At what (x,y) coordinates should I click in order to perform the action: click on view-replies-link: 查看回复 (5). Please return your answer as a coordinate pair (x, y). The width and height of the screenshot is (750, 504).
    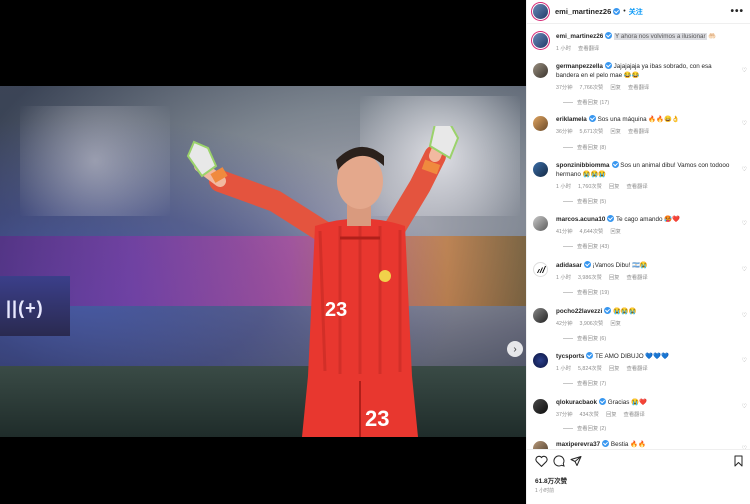
    Looking at the image, I should click on (584, 201).